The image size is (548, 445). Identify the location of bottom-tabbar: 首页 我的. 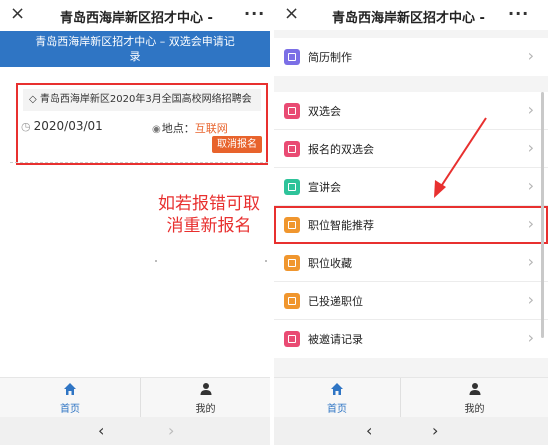
(135, 397).